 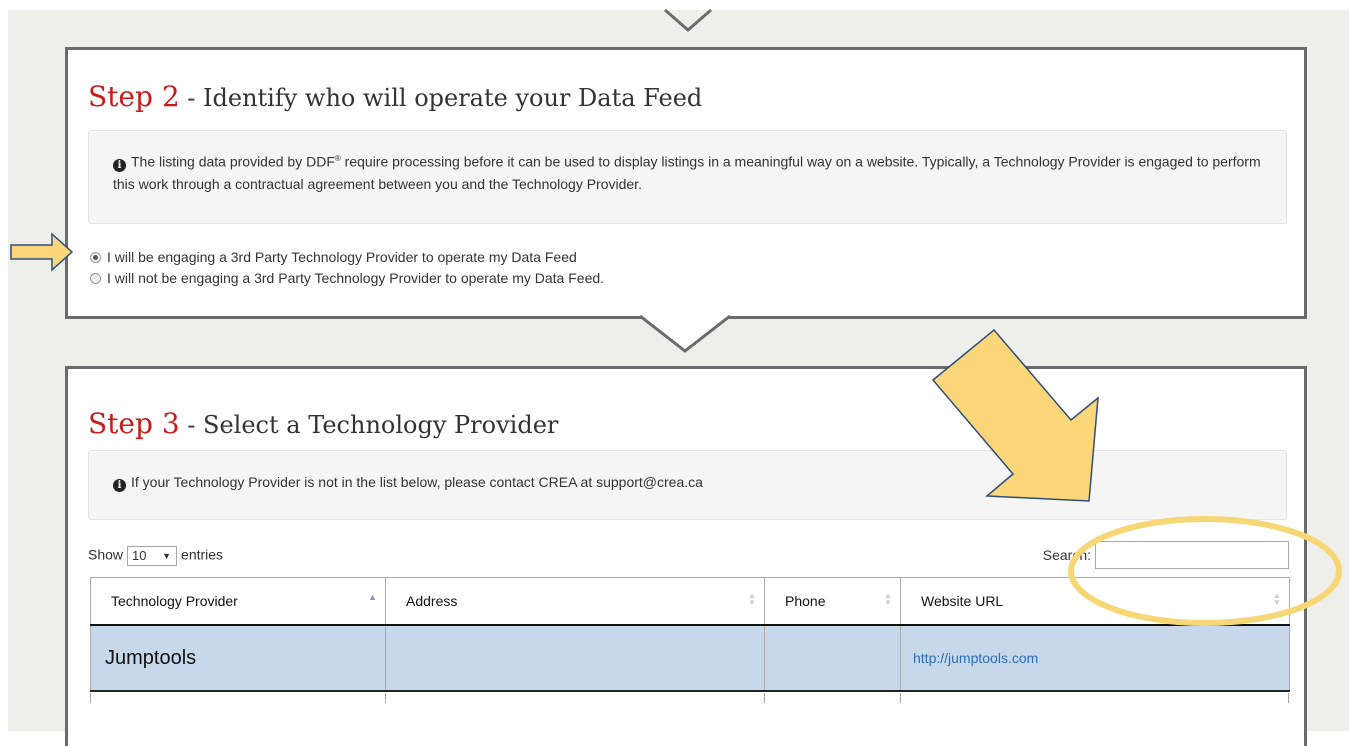 I want to click on search-label: Search:, so click(x=1066, y=555).